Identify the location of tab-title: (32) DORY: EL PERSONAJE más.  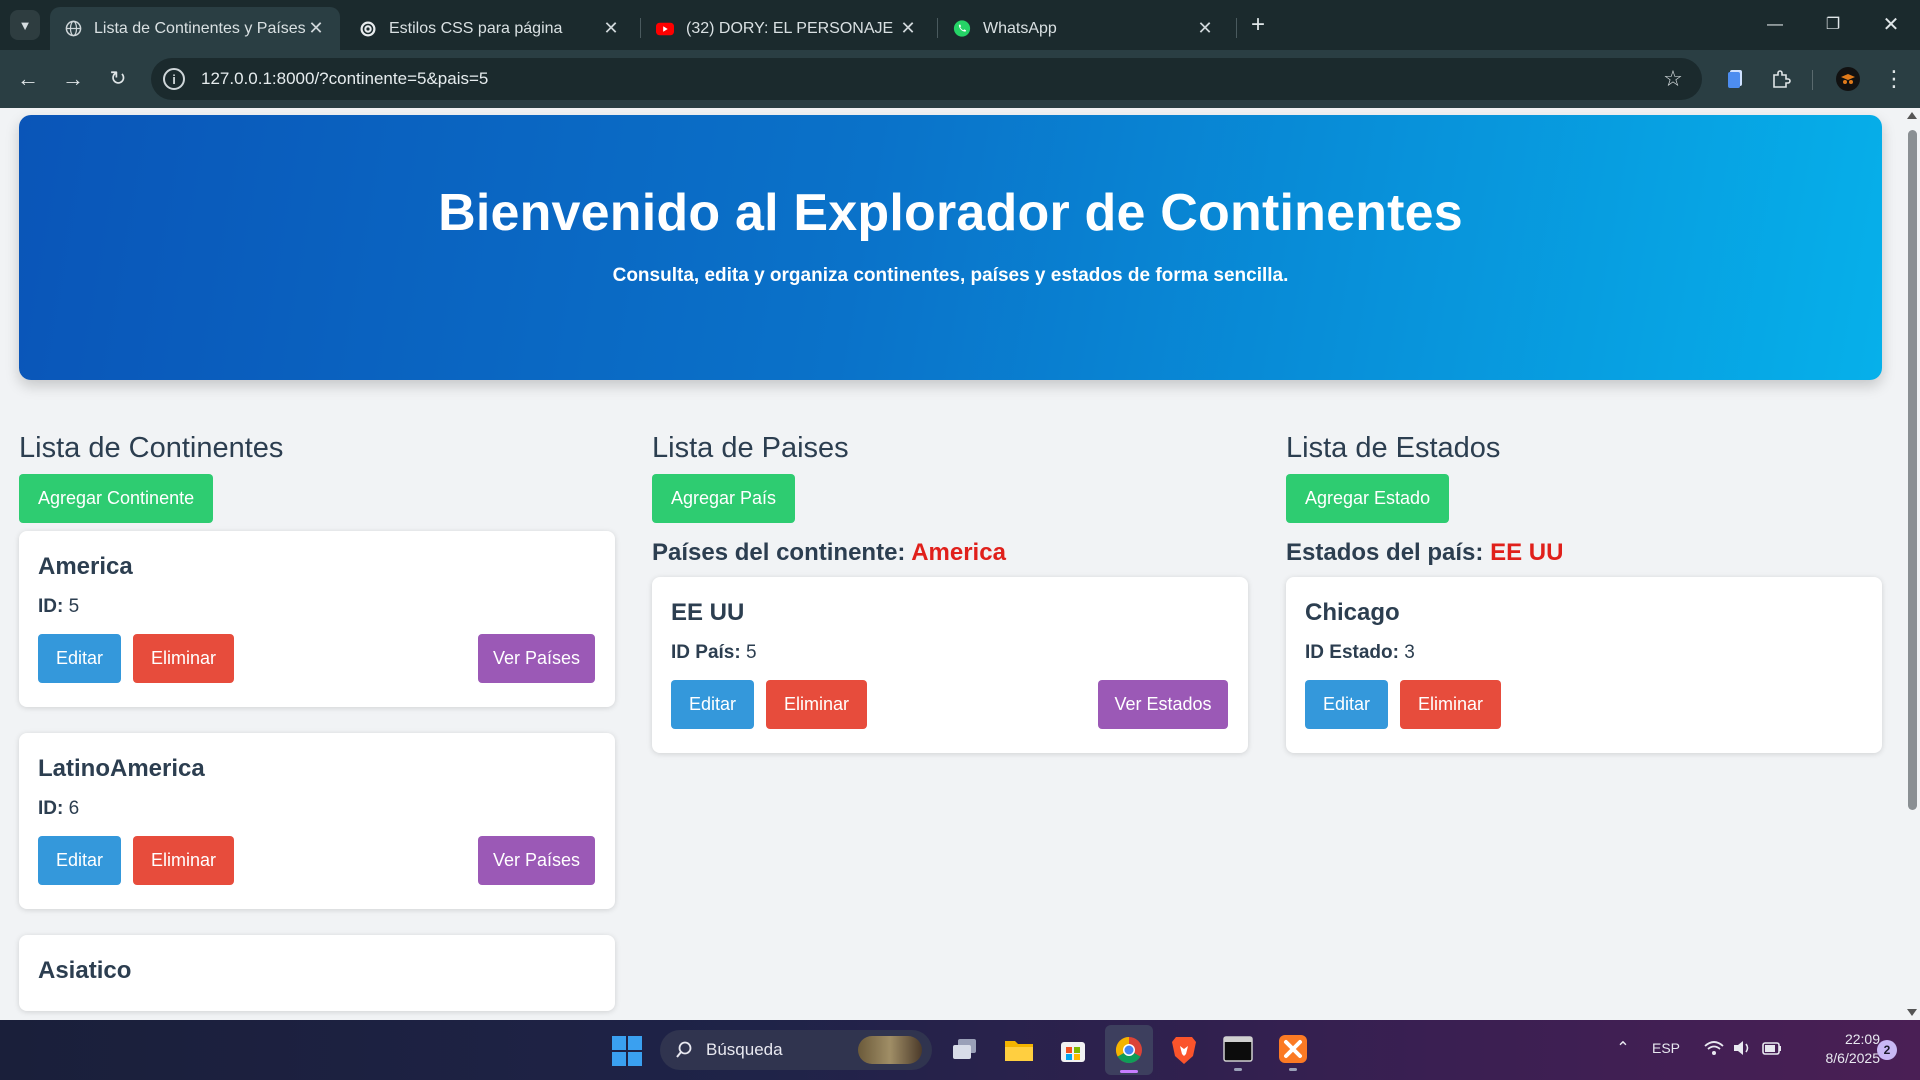
(792, 28).